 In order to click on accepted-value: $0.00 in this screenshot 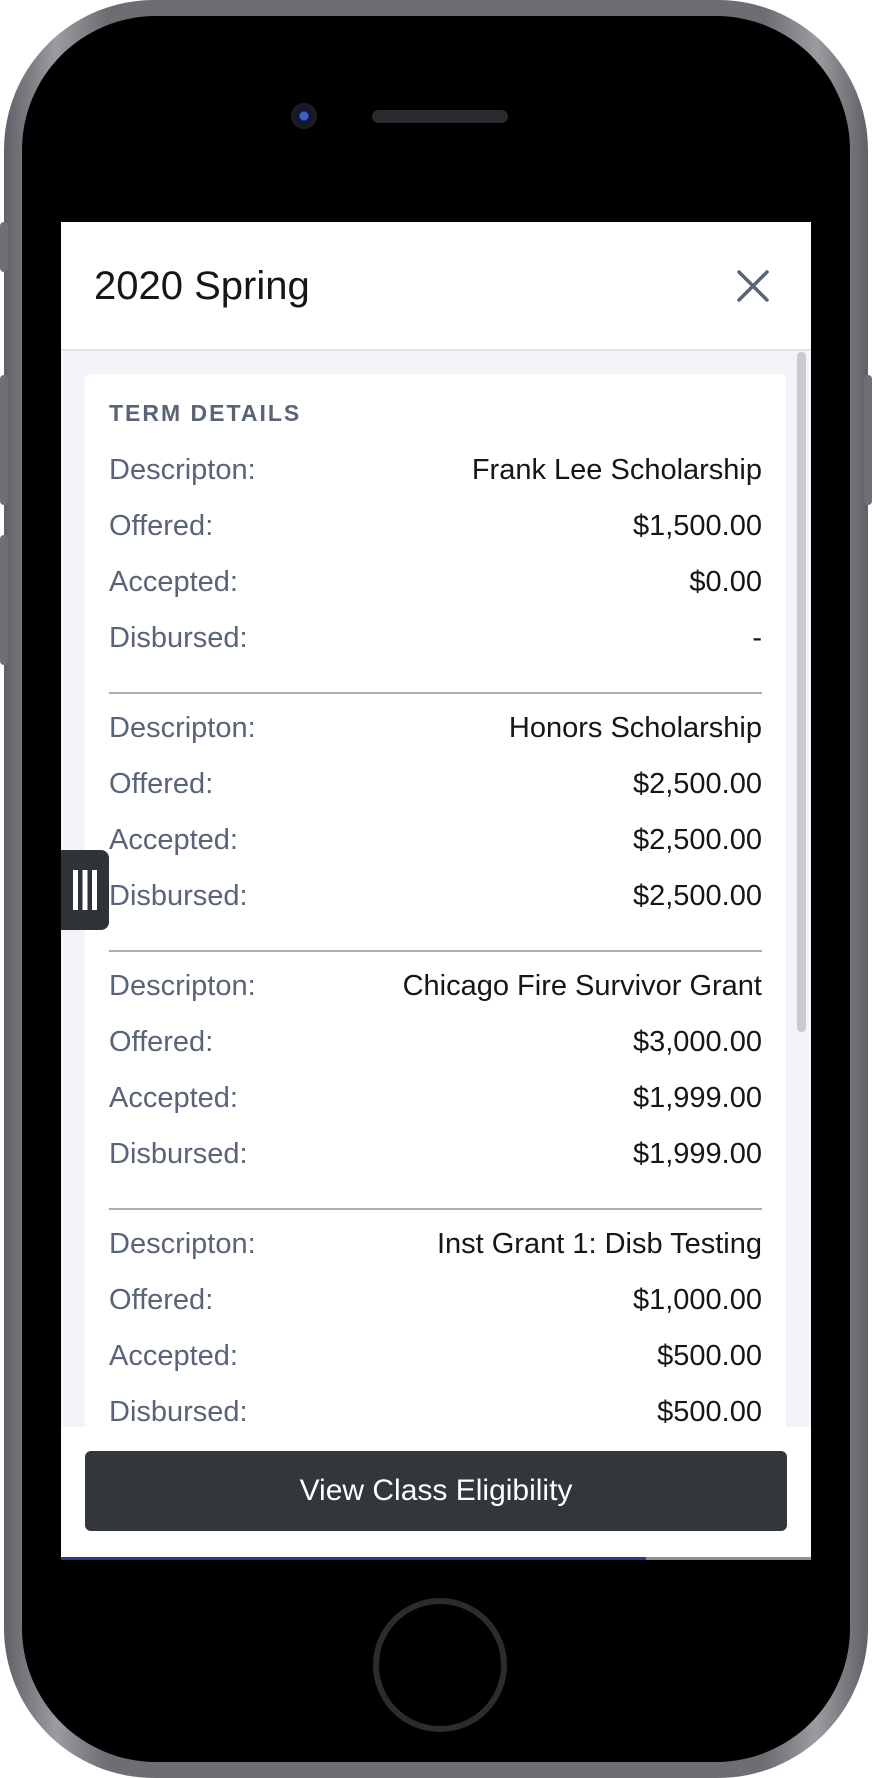, I will do `click(725, 582)`.